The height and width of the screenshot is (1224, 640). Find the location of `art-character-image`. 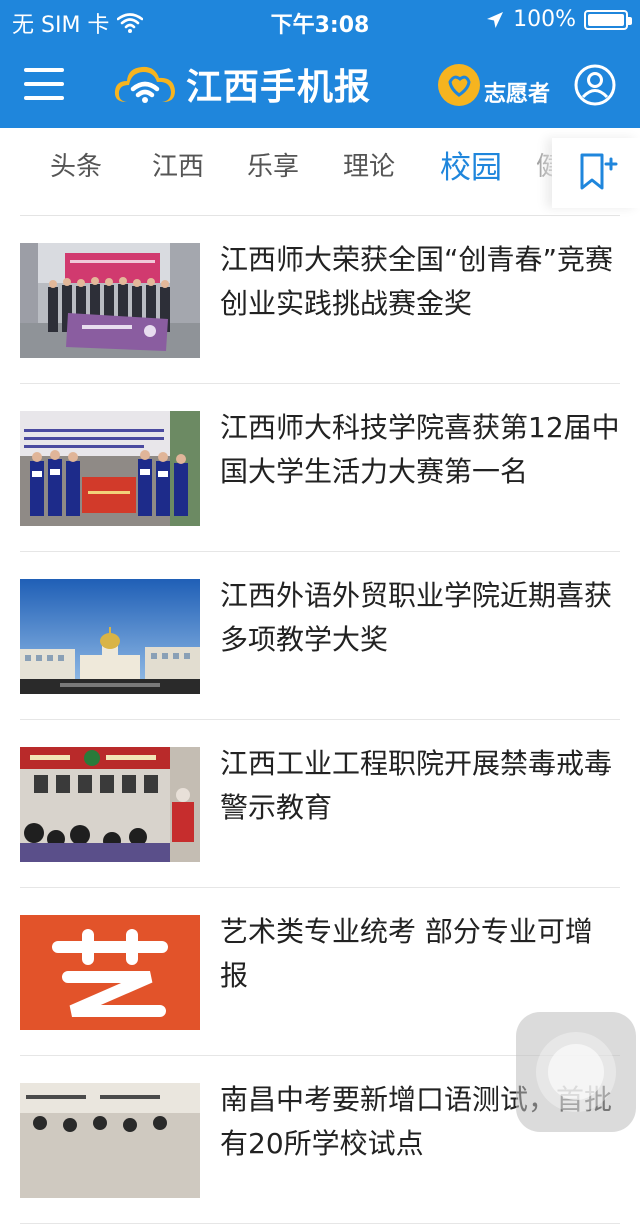

art-character-image is located at coordinates (110, 972).